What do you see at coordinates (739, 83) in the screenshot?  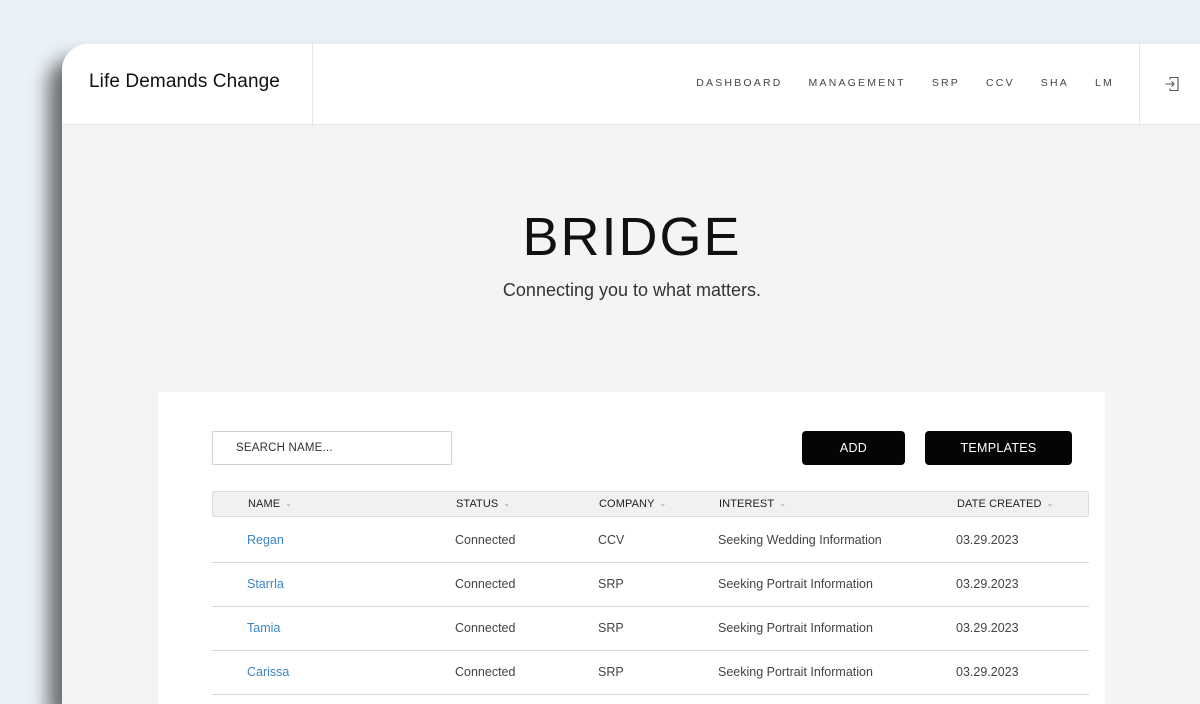 I see `nav-item-dashboard: DASHBOARD` at bounding box center [739, 83].